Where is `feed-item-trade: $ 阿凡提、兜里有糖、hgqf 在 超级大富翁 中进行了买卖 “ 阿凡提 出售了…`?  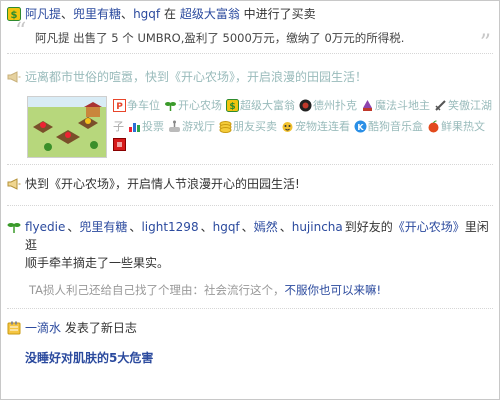 feed-item-trade: $ 阿凡提、兜里有糖、hgqf 在 超级大富翁 中进行了买卖 “ 阿凡提 出售了… is located at coordinates (250, 28).